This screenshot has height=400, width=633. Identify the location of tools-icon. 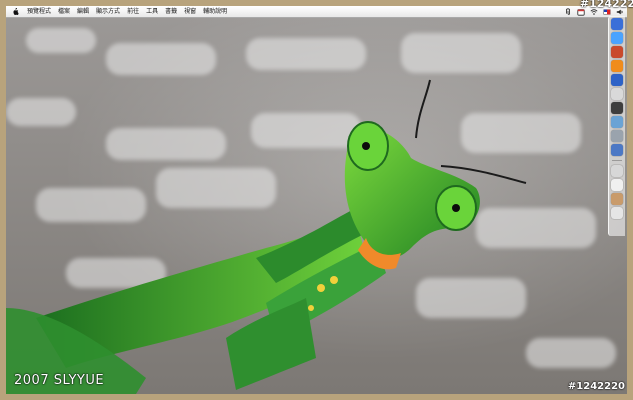
(617, 136).